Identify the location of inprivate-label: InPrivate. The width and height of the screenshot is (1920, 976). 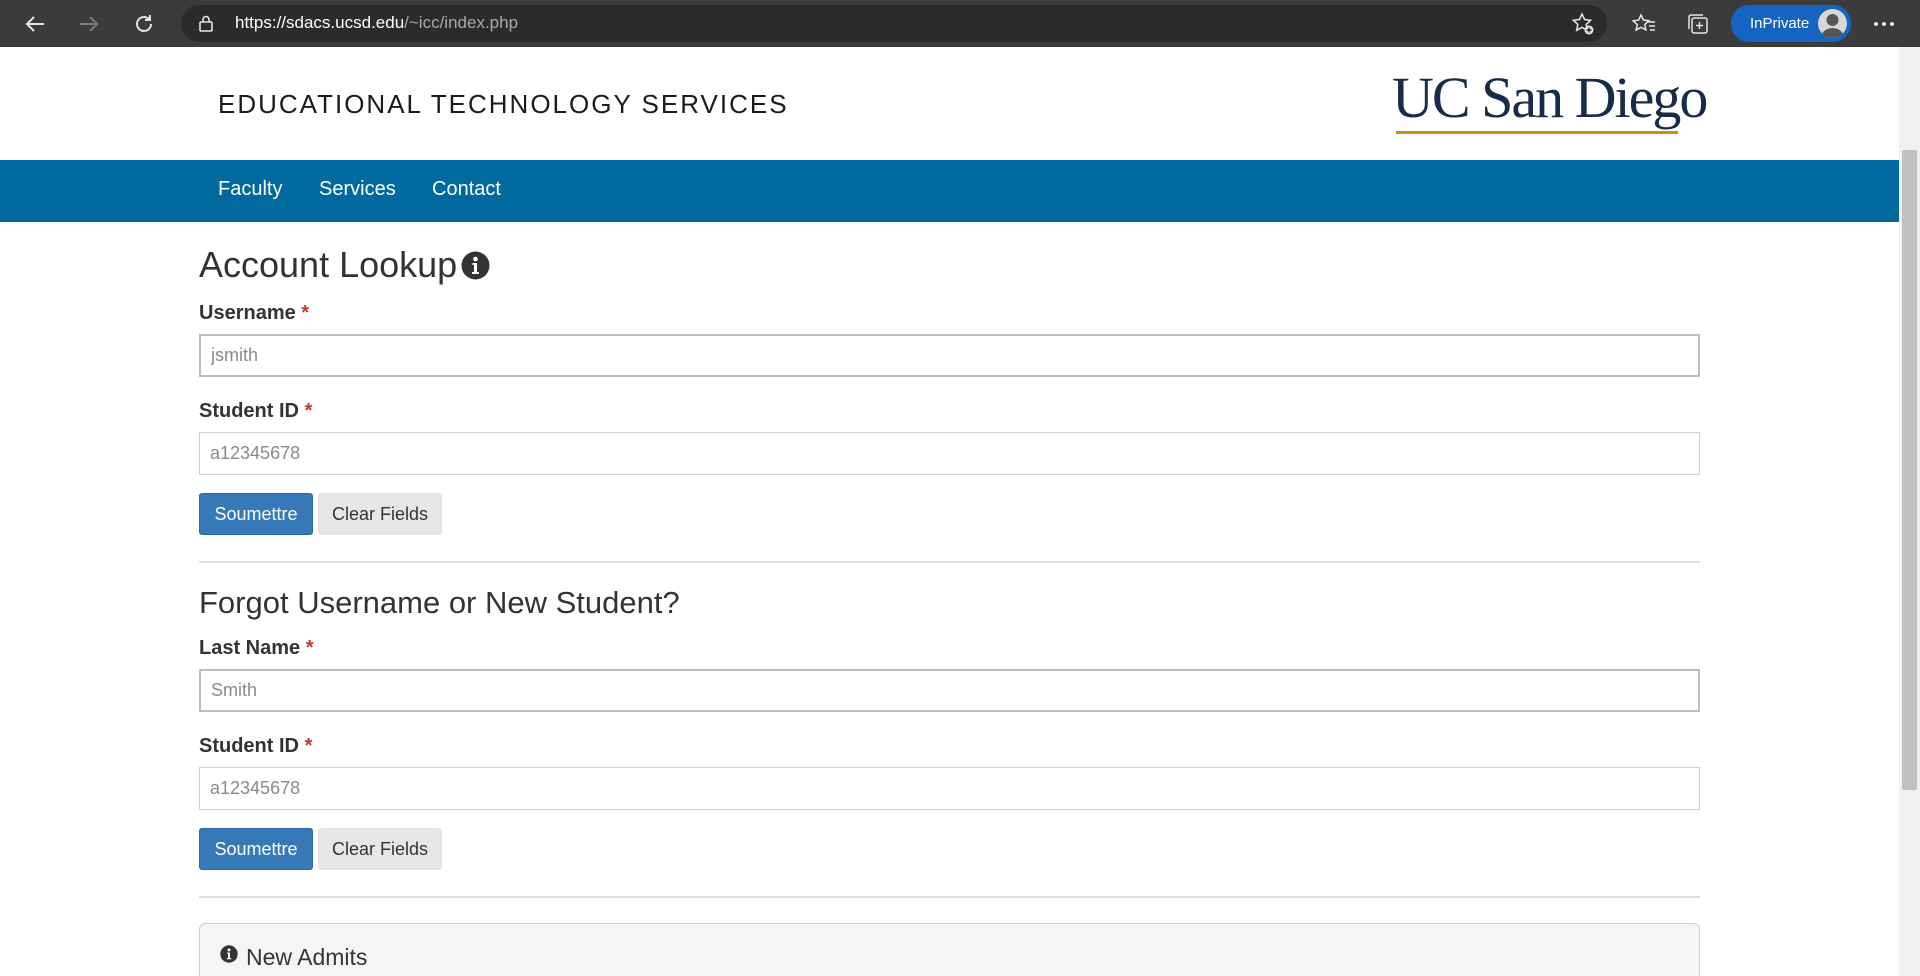
(1780, 23).